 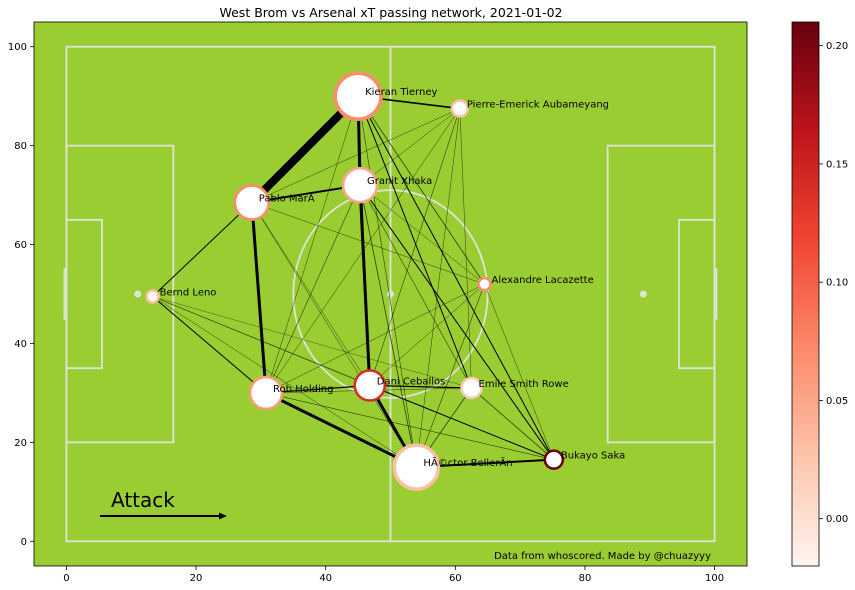 What do you see at coordinates (593, 456) in the screenshot?
I see `player-label: Bukayo Saka` at bounding box center [593, 456].